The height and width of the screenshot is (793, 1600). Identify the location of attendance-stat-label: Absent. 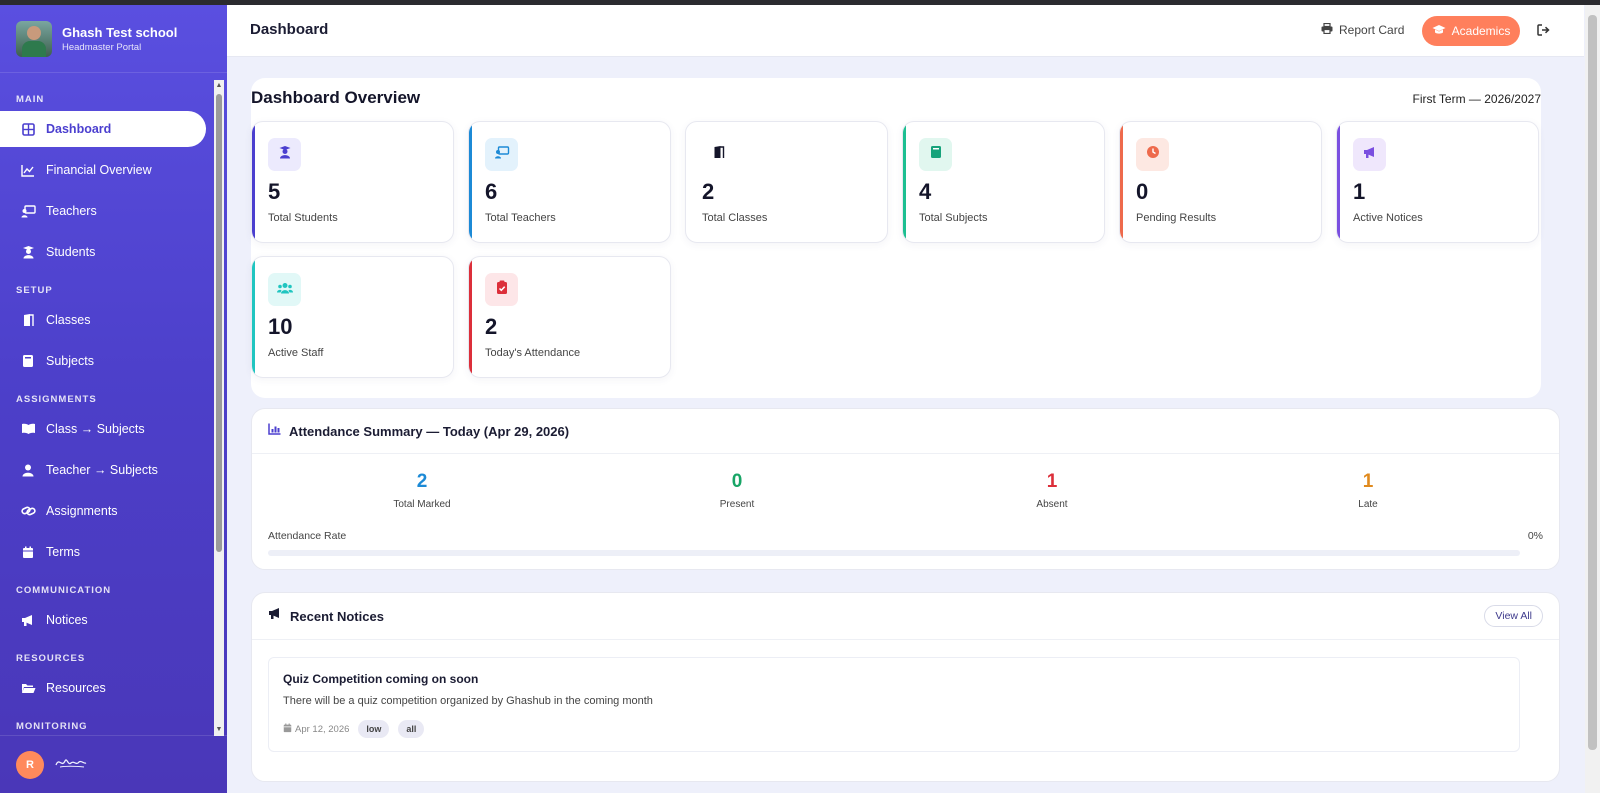
(1052, 504).